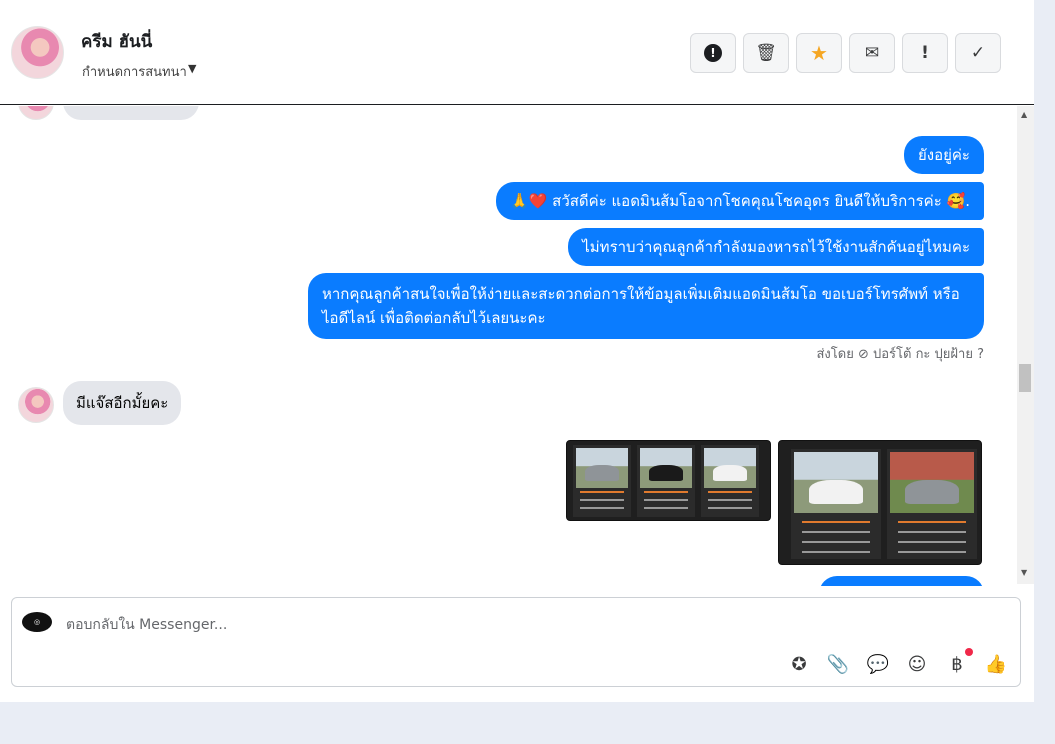  I want to click on scrollbar-thumb, so click(1025, 378).